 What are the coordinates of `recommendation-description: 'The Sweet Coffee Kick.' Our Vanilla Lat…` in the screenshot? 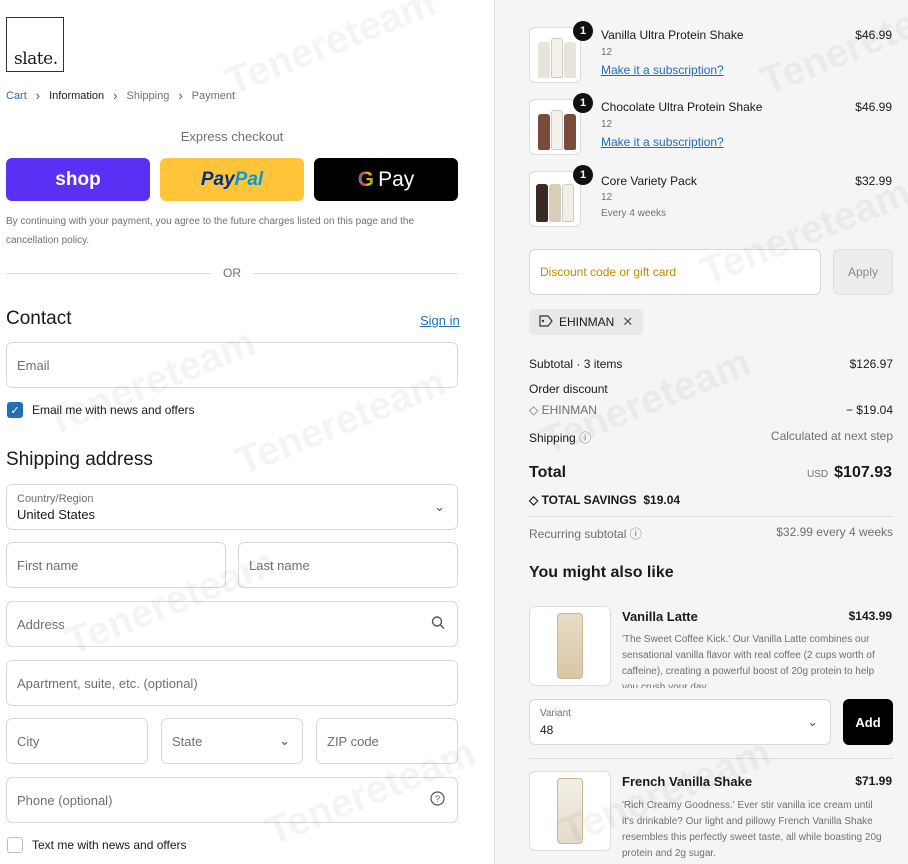 It's located at (748, 661).